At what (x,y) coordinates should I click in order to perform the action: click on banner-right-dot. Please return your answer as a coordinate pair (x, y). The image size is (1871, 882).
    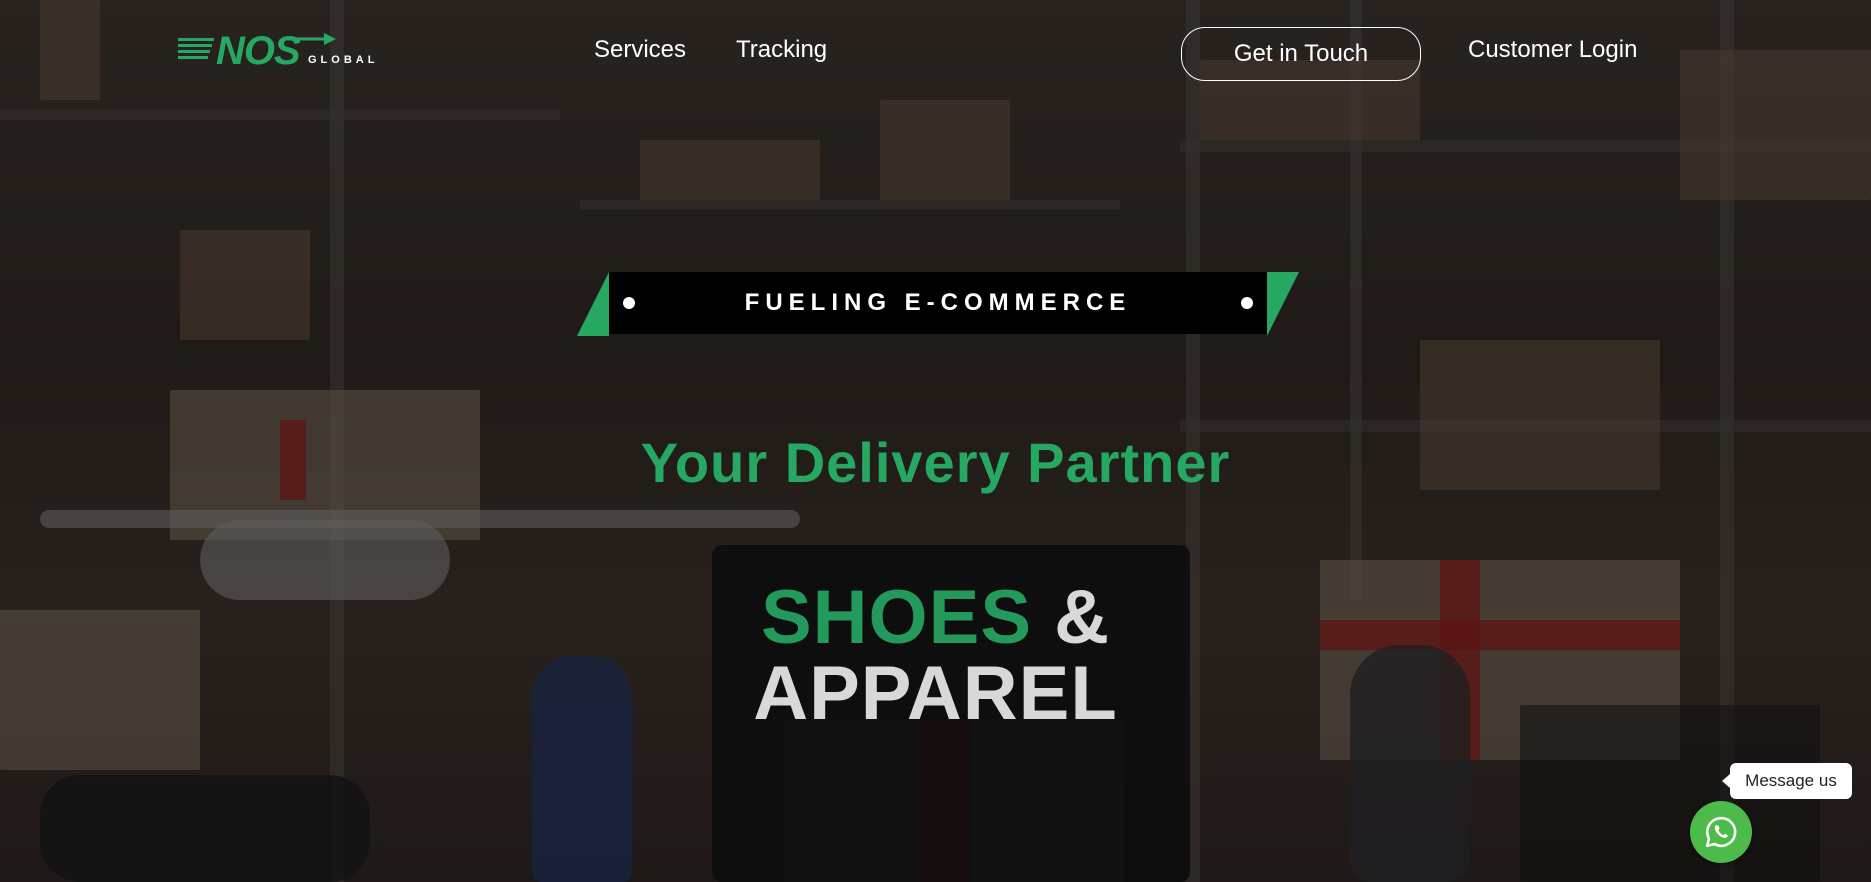
    Looking at the image, I should click on (1247, 303).